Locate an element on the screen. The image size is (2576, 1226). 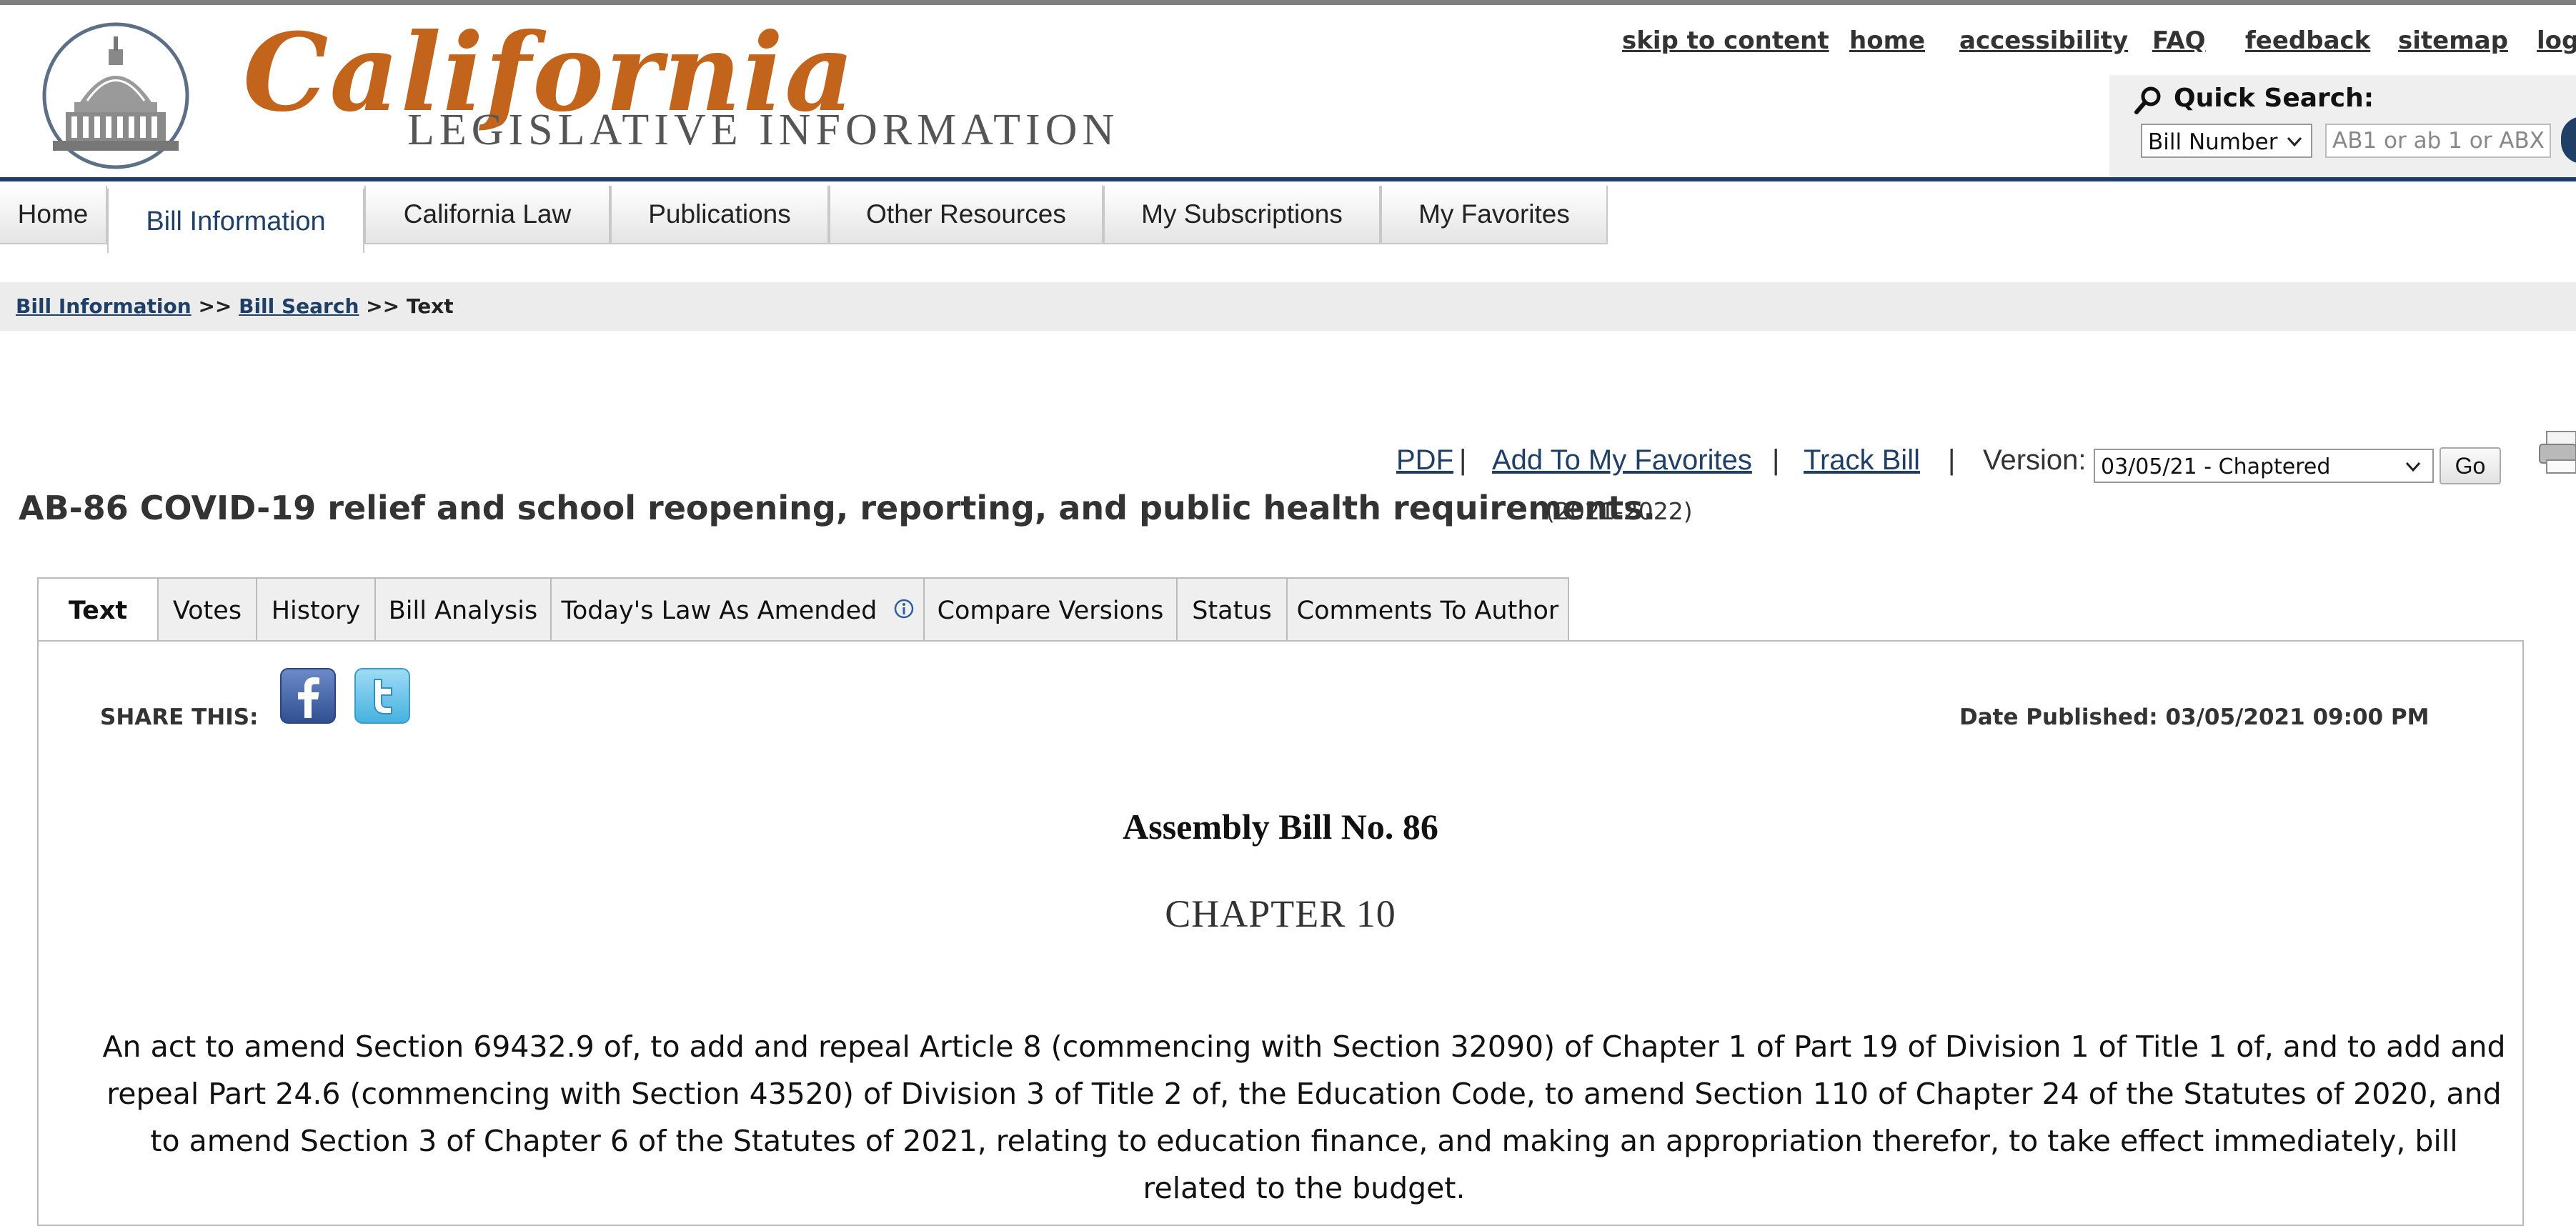
tab-todays-law-as-amended: Today's Law As Amended is located at coordinates (738, 609).